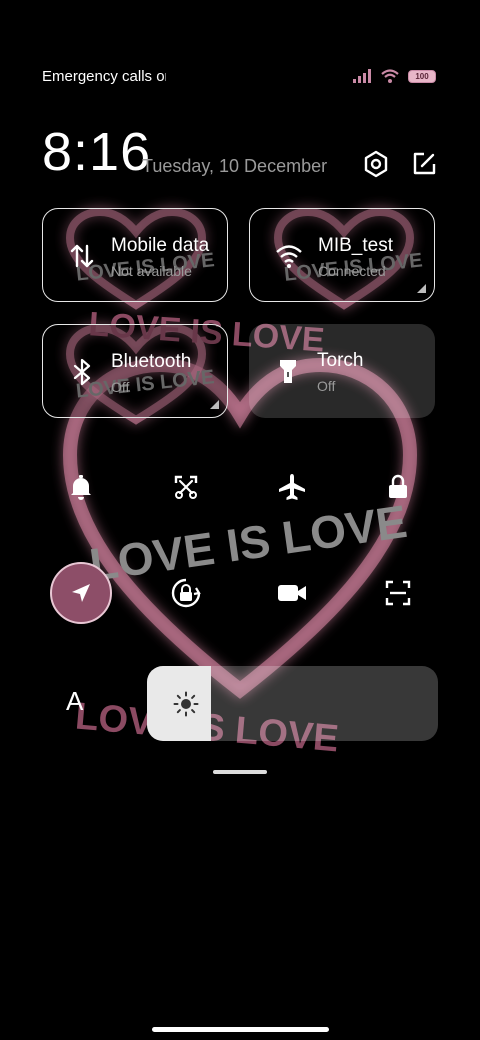  I want to click on toggle-airplane-mode, so click(292, 487).